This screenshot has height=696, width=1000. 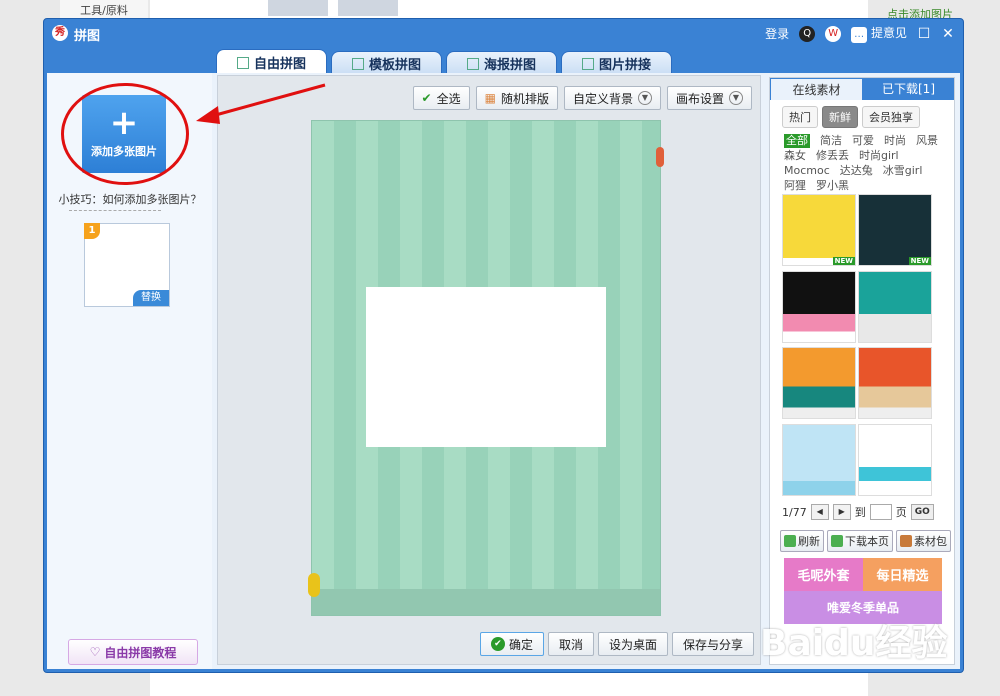 I want to click on tab-downloaded: 已下载[1], so click(x=908, y=89).